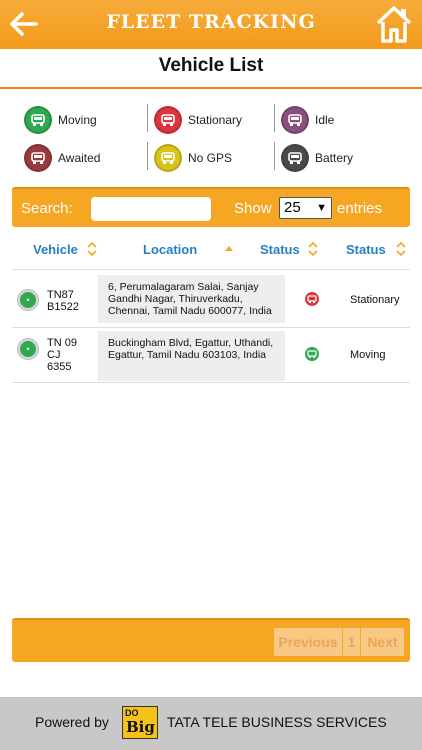  I want to click on home-icon, so click(394, 24).